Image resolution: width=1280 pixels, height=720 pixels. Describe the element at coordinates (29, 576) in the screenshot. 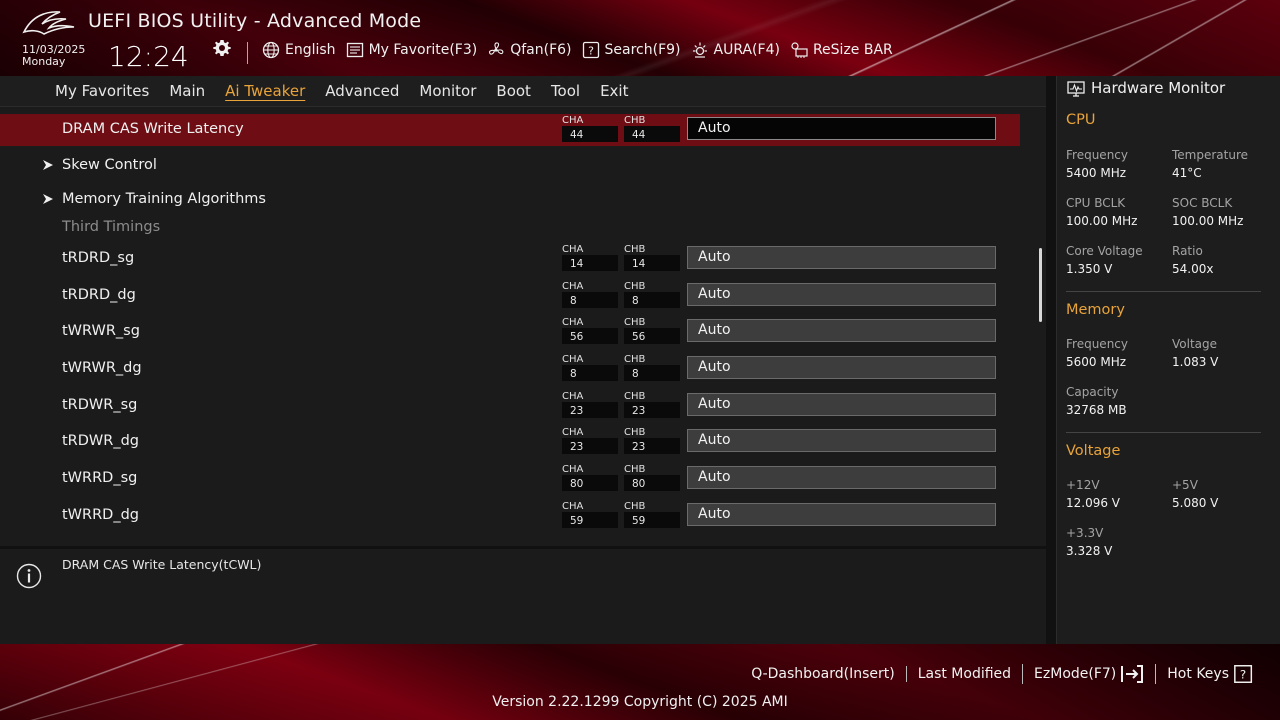

I see `info-icon` at that location.